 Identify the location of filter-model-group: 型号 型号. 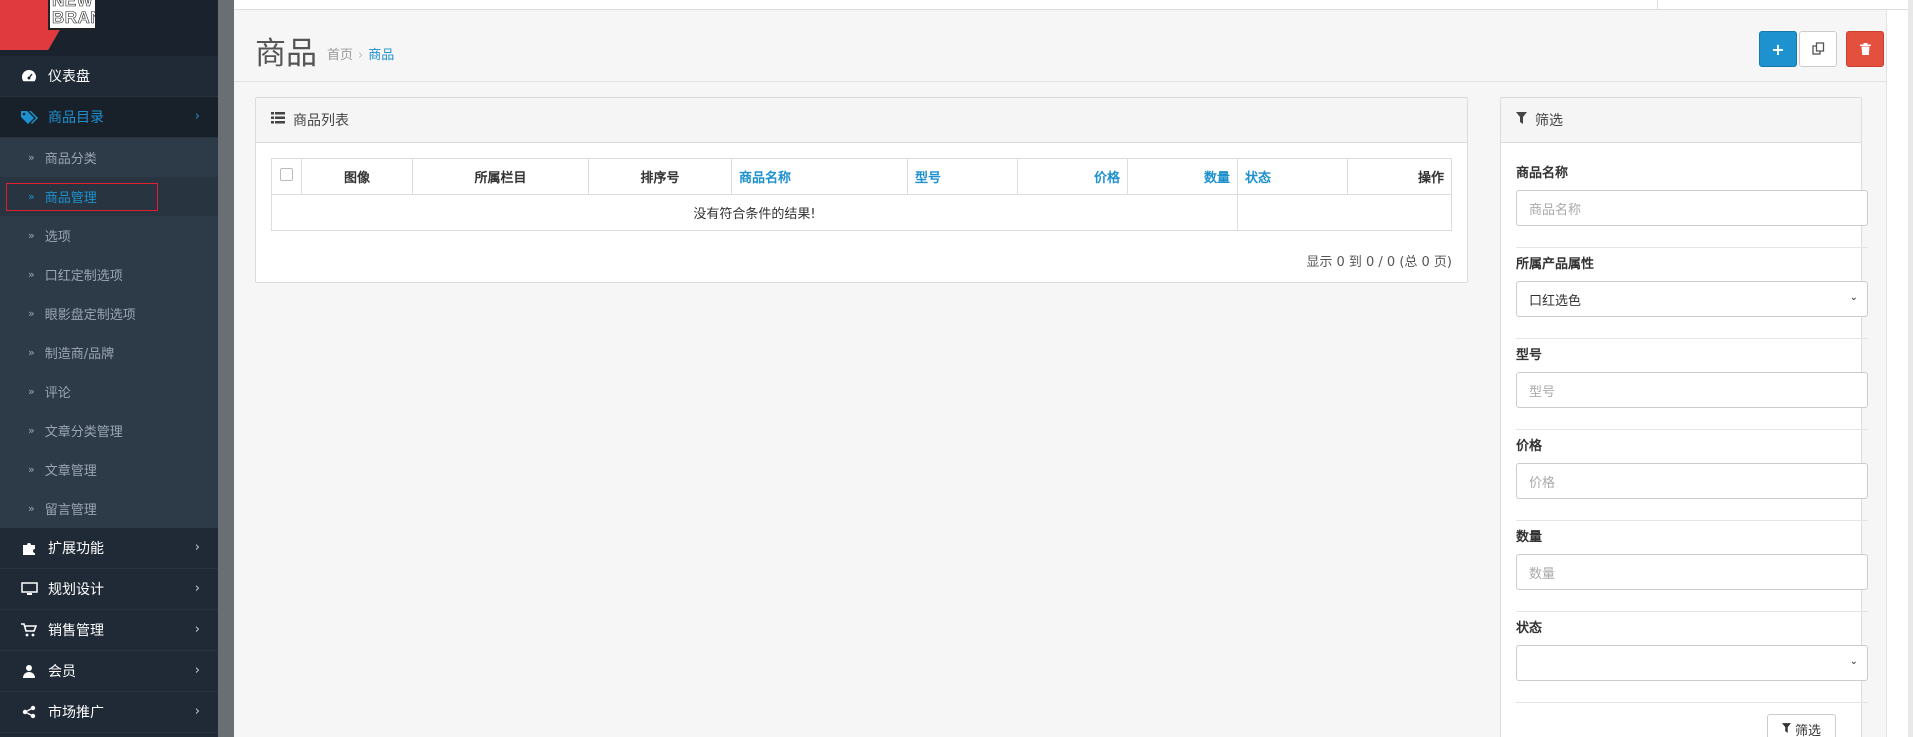
(1692, 376).